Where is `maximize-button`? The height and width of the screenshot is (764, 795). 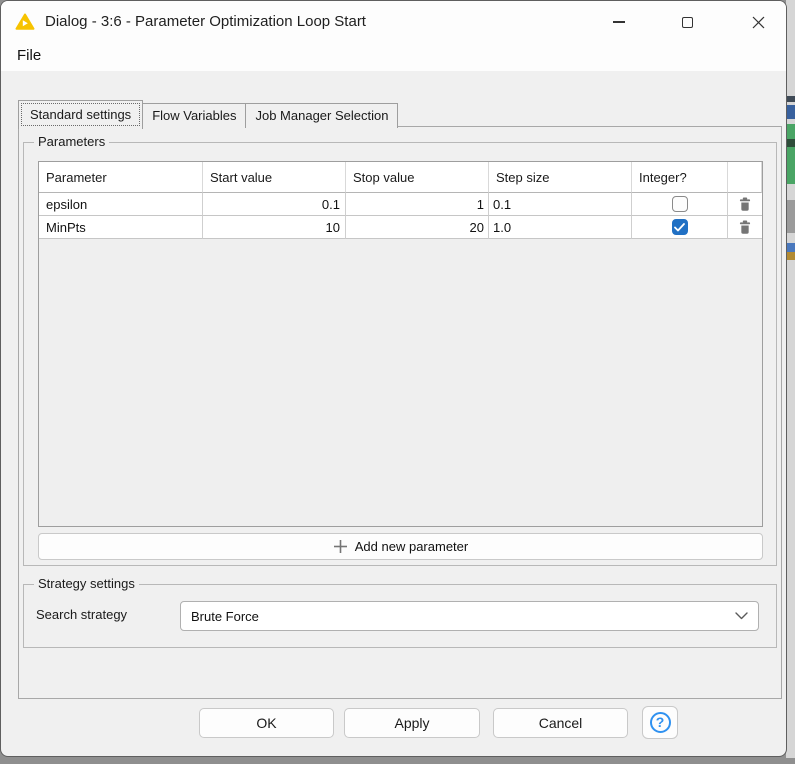
maximize-button is located at coordinates (687, 22).